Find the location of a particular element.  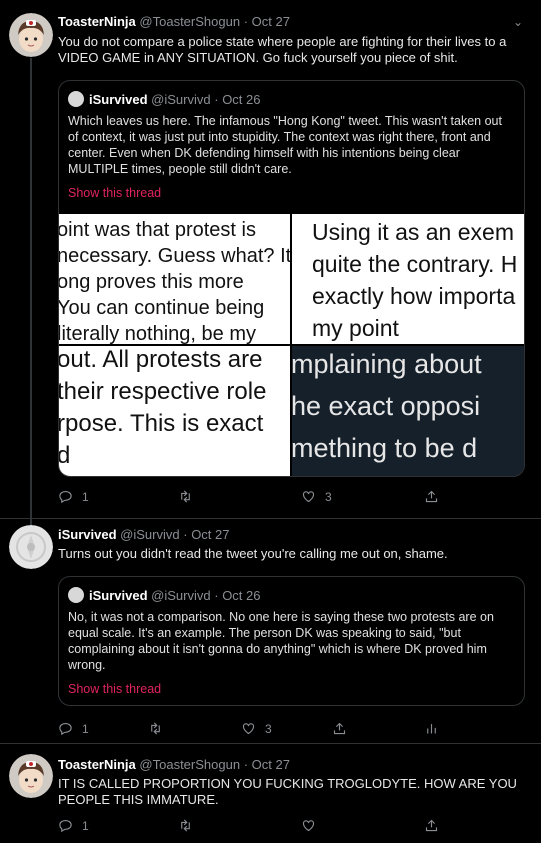

image-text-line: out. All protests are is located at coordinates (161, 359).